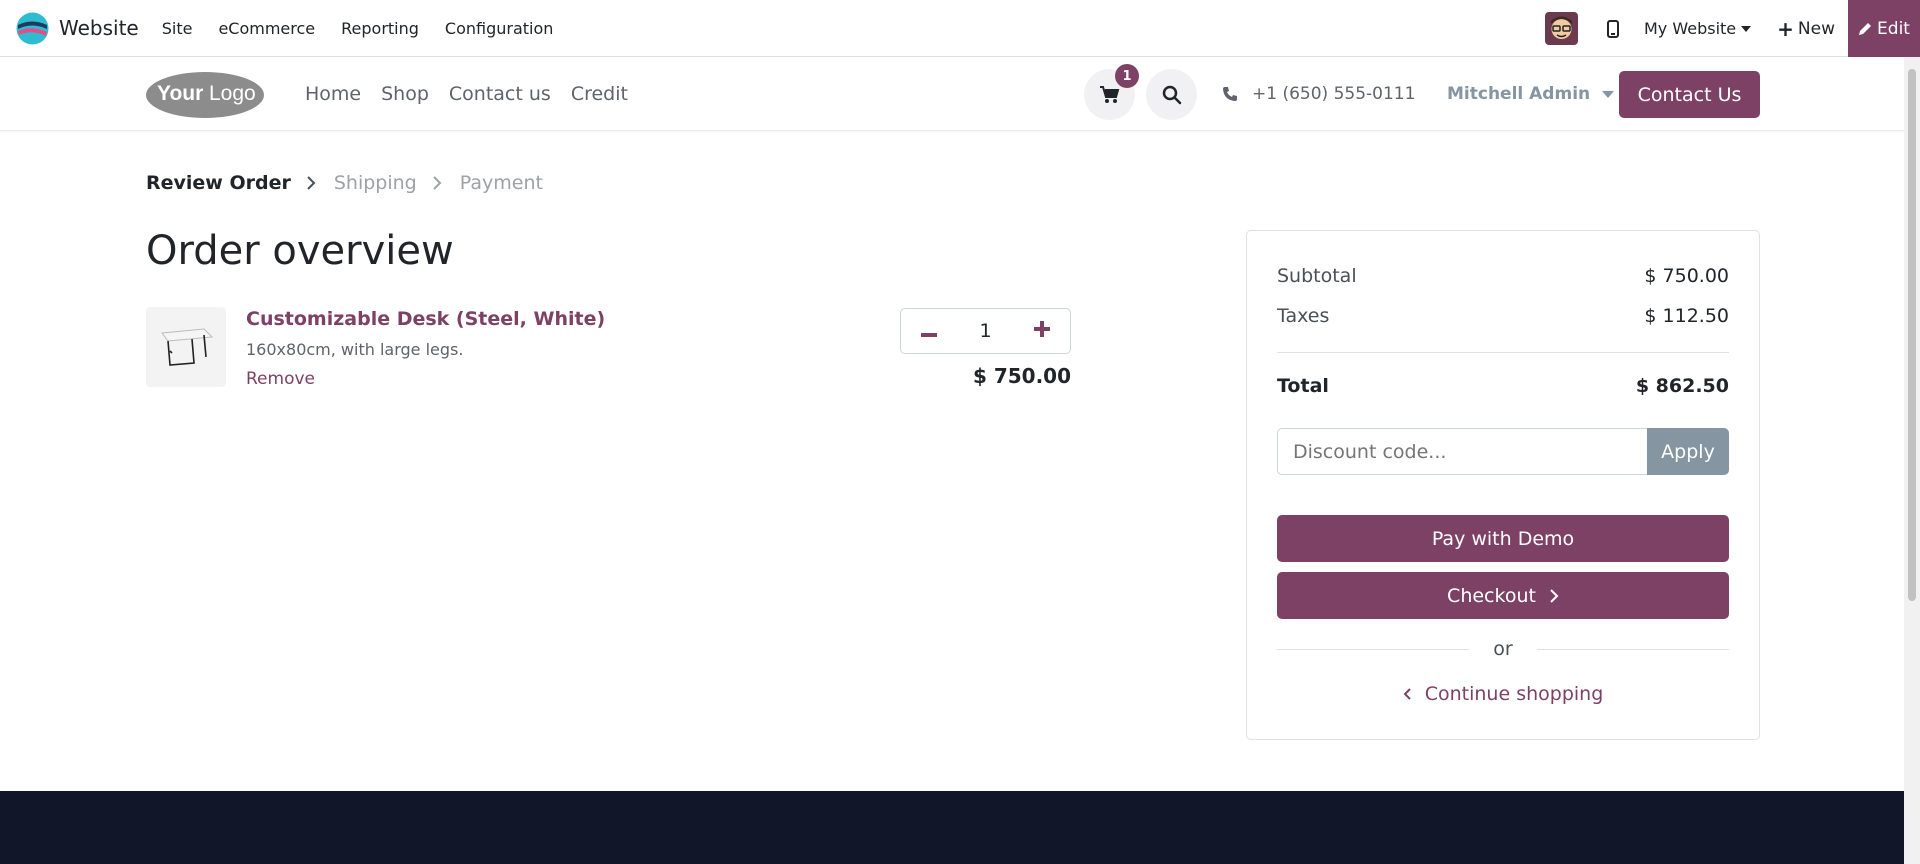  Describe the element at coordinates (1785, 28) in the screenshot. I see `plus-icon: +` at that location.